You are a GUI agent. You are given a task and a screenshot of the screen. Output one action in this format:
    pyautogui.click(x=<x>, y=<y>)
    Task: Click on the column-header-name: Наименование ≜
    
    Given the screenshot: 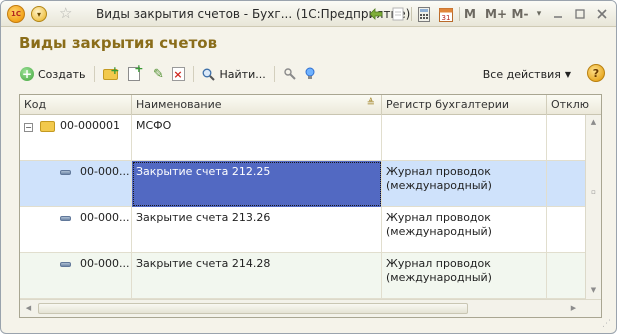 What is the action you would take?
    pyautogui.click(x=257, y=105)
    